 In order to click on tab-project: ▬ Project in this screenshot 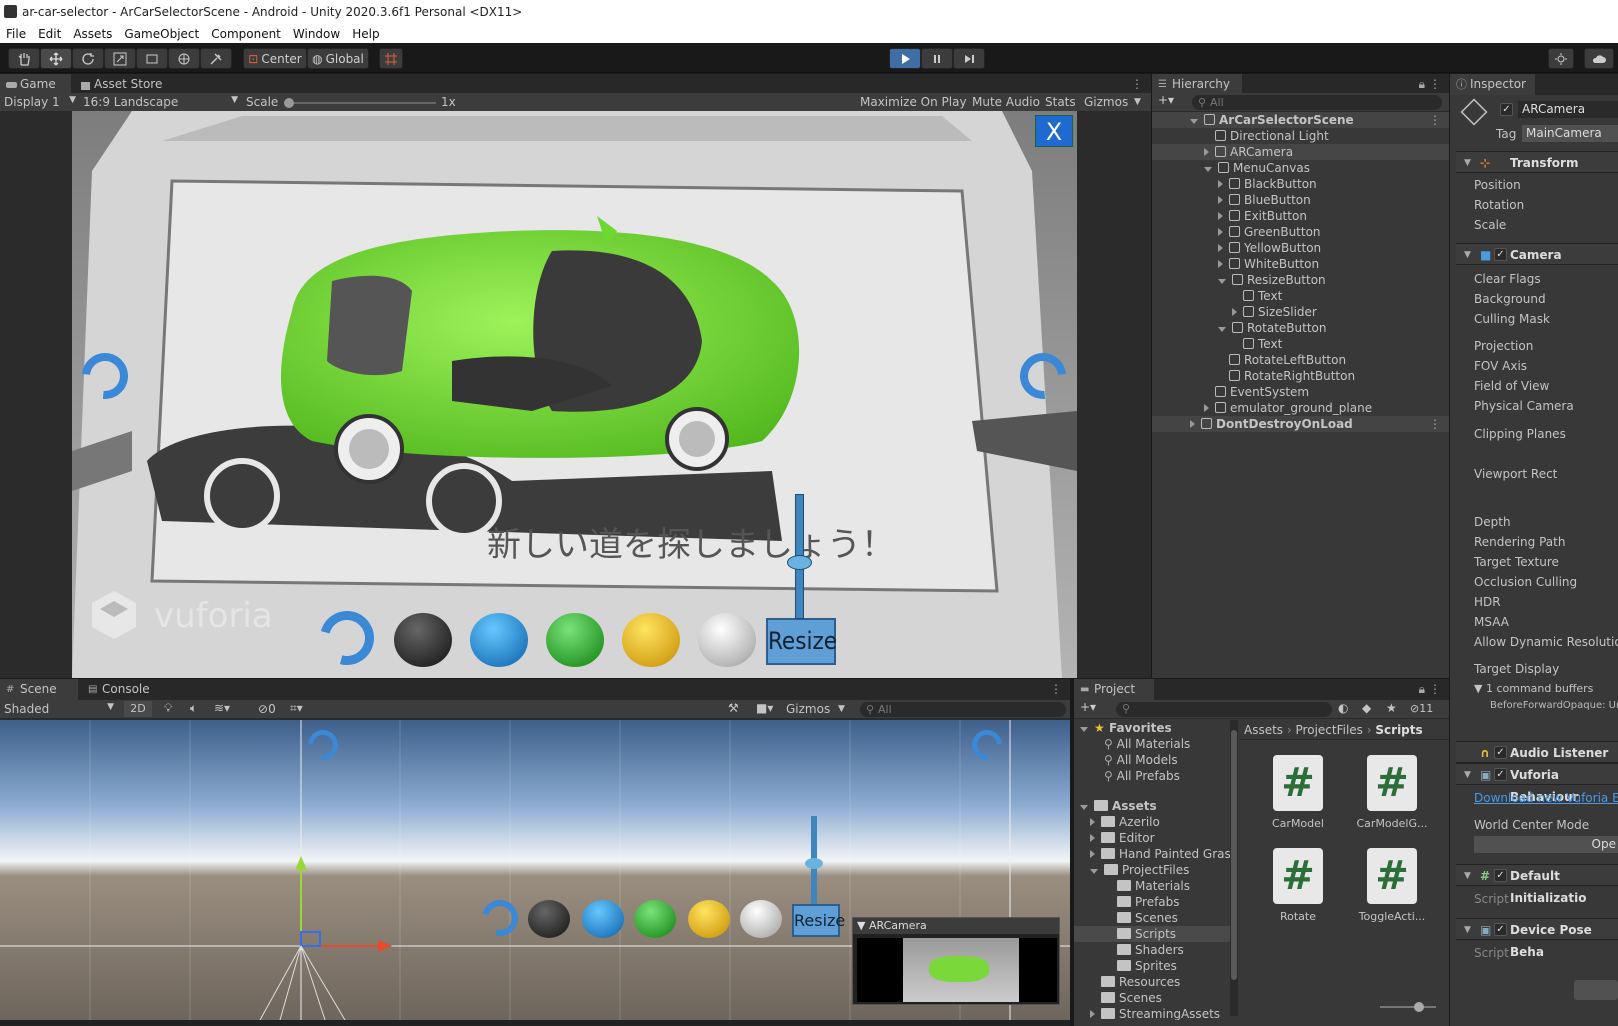, I will do `click(1114, 689)`.